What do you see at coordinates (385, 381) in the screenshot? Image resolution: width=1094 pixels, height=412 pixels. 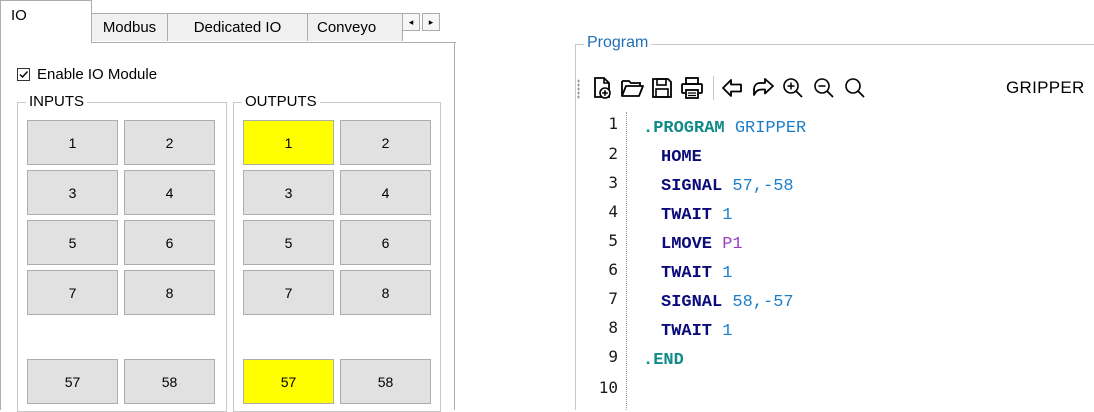 I see `output-button-58: 58` at bounding box center [385, 381].